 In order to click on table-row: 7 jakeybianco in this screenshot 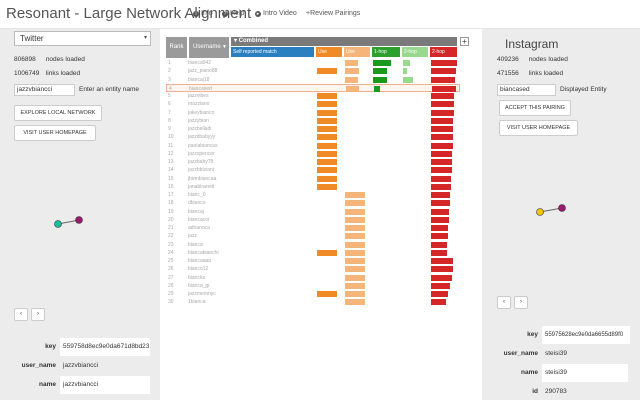, I will do `click(313, 113)`.